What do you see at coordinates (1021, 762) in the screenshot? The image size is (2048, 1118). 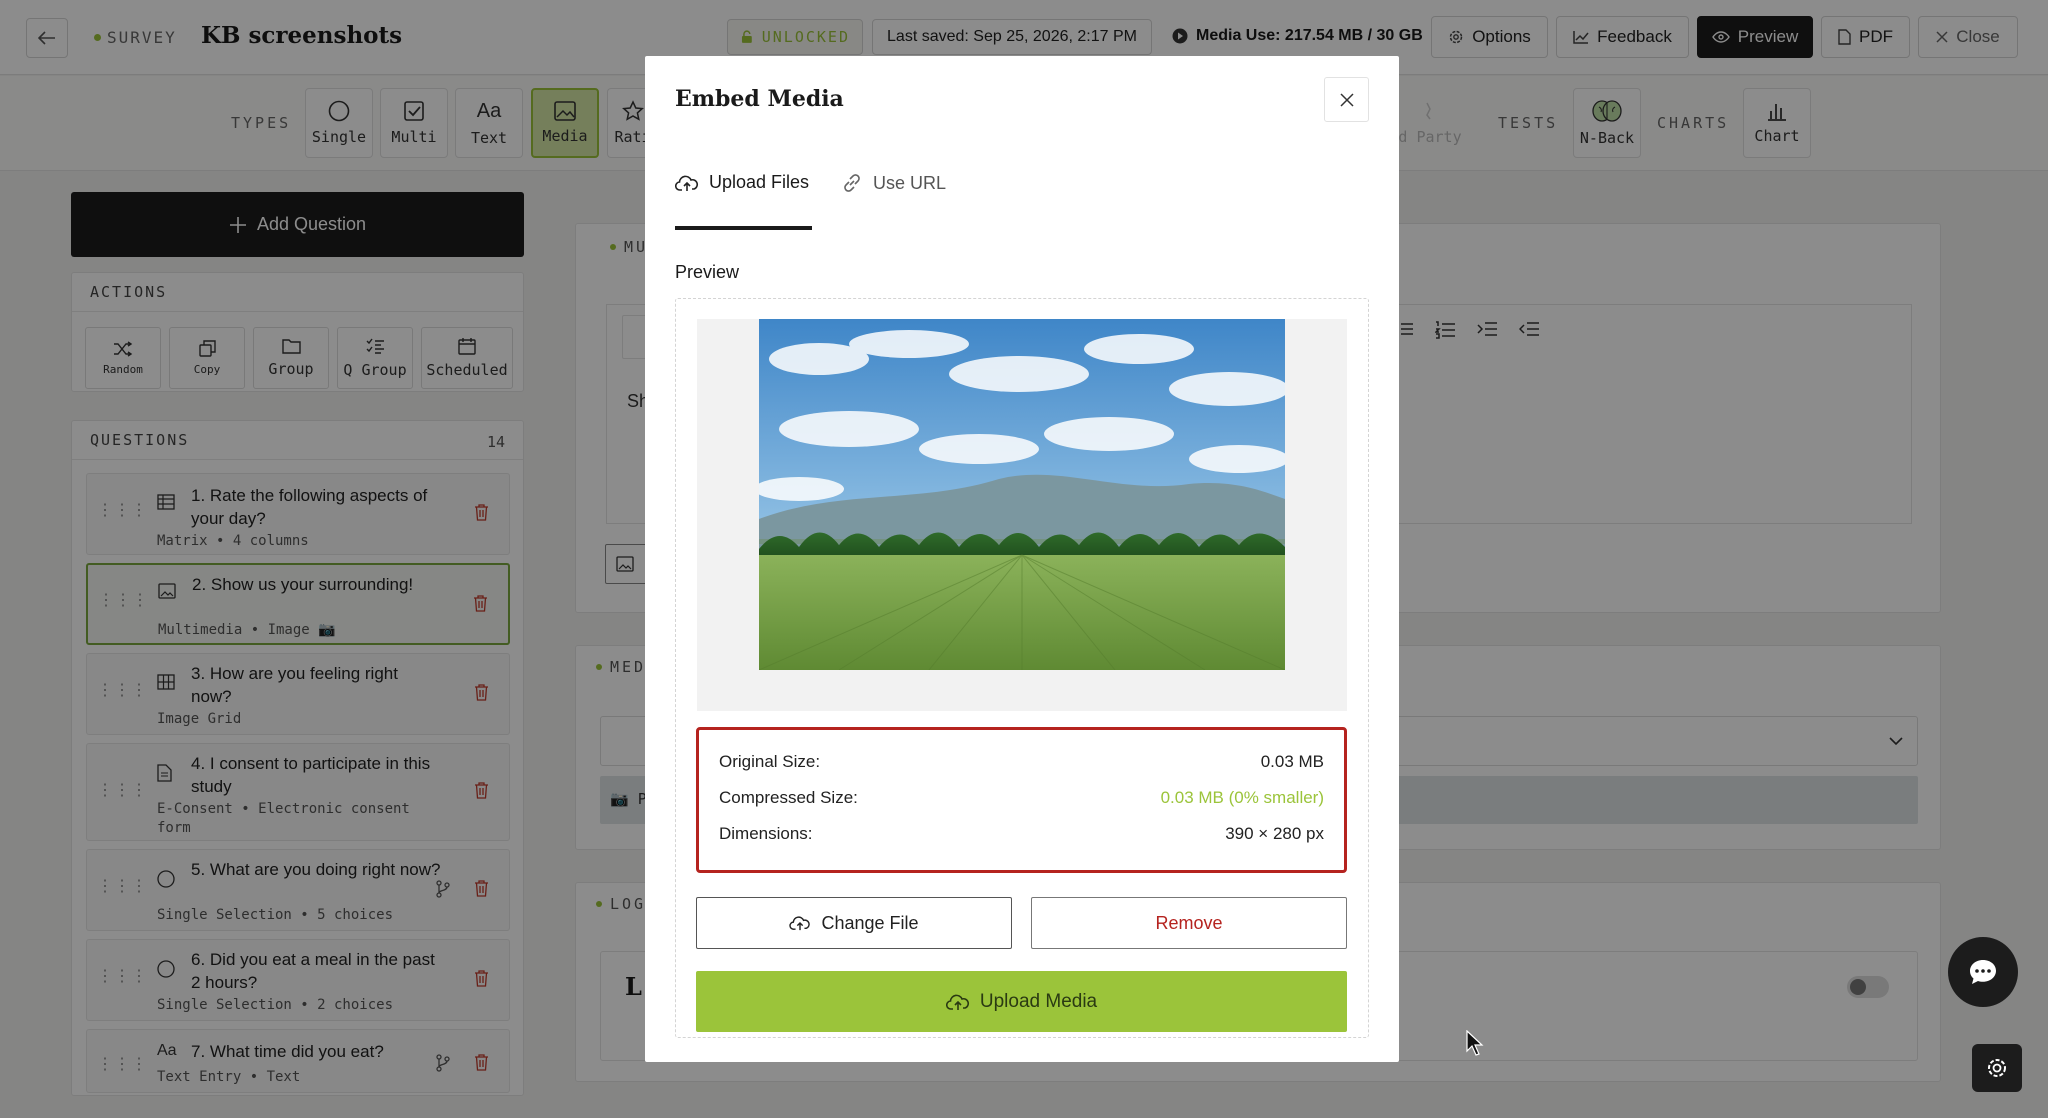 I see `original-size-row: Original Size: 0.03 MB` at bounding box center [1021, 762].